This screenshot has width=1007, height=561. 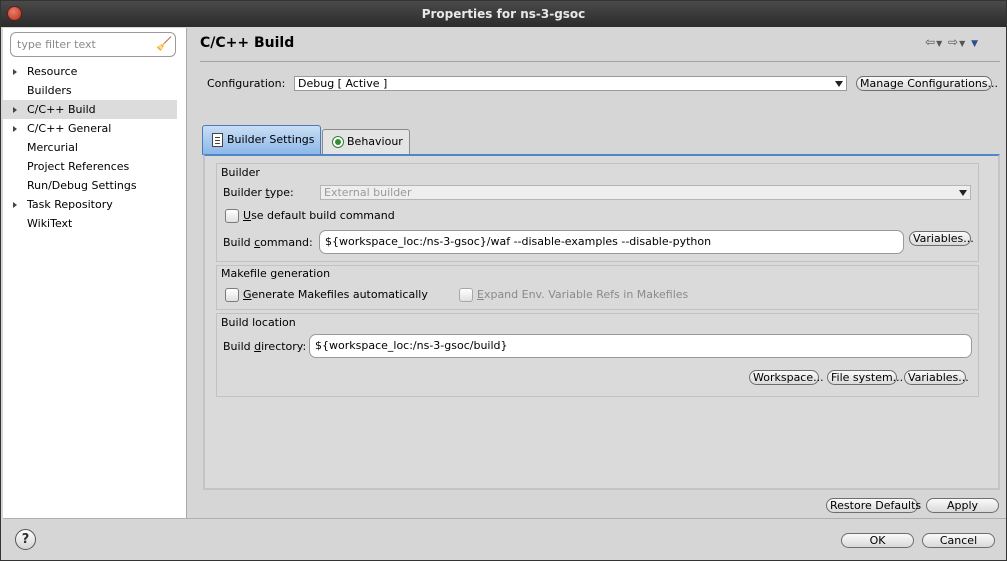 I want to click on back-menu-chevron-down-icon: ▼, so click(x=939, y=43).